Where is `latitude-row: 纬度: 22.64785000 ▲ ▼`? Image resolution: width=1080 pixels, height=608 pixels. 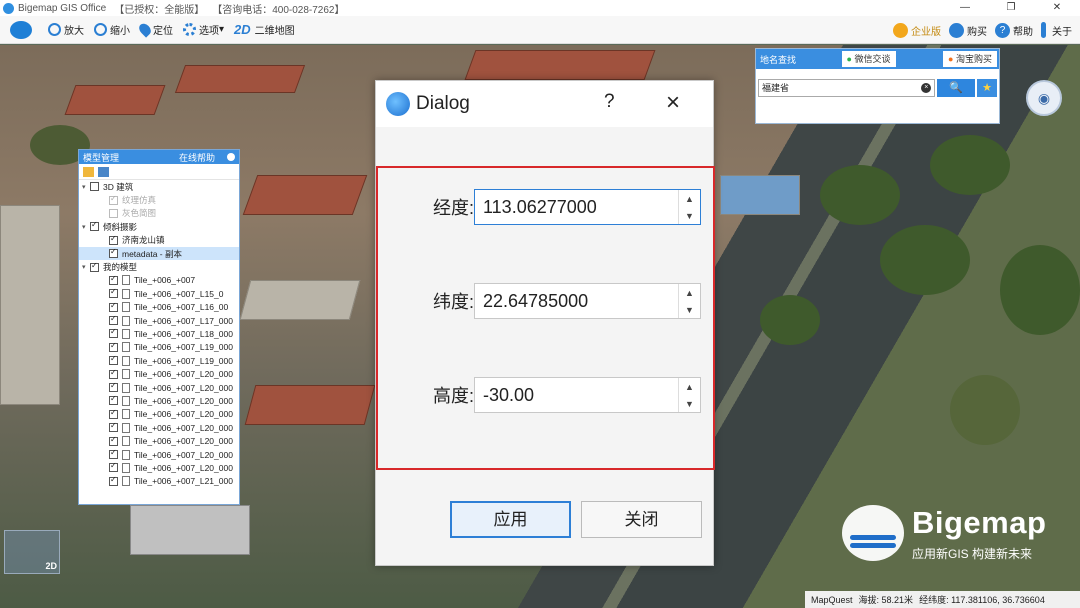 latitude-row: 纬度: 22.64785000 ▲ ▼ is located at coordinates (545, 301).